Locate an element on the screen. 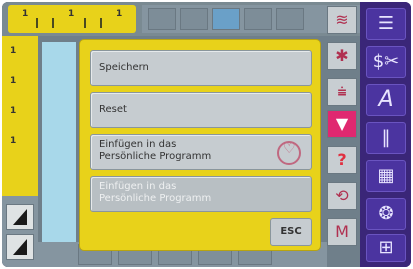 The width and height of the screenshot is (413, 269). mirror-icon: ⩧ is located at coordinates (342, 91).